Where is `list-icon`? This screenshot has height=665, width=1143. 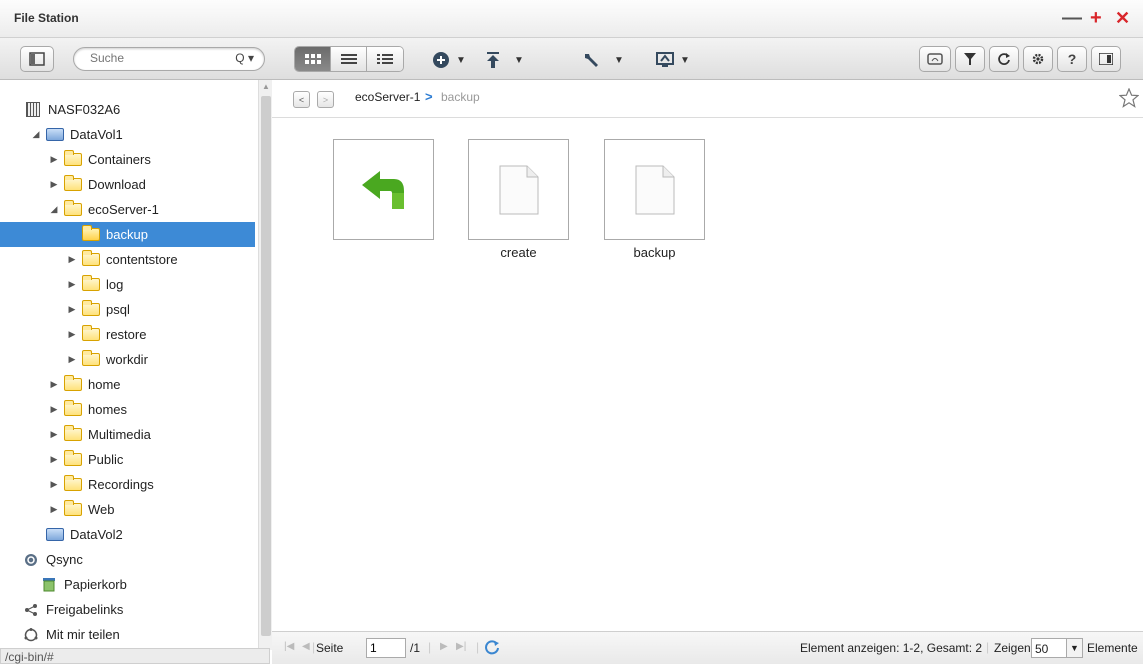
list-icon is located at coordinates (348, 59).